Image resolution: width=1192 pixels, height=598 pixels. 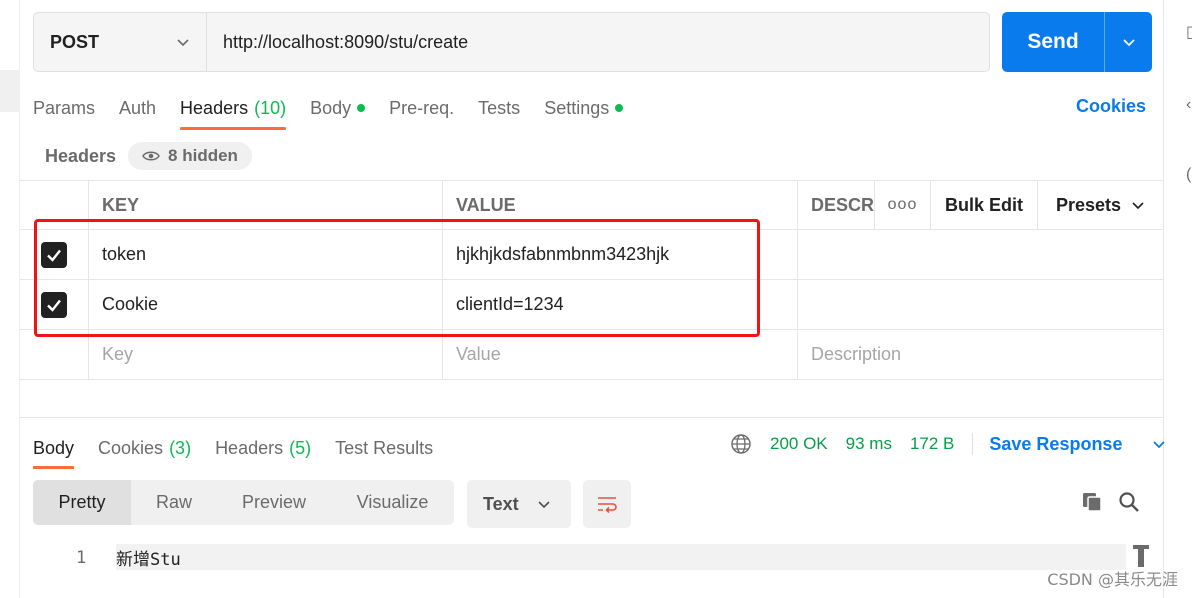 I want to click on tab-test-results: Test Results, so click(x=384, y=448).